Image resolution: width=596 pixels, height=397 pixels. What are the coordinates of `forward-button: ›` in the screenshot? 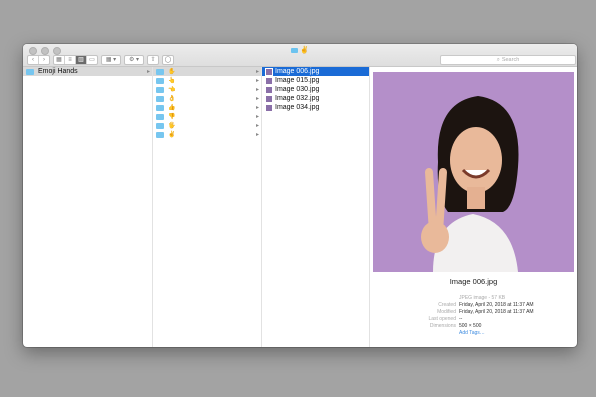 It's located at (44, 60).